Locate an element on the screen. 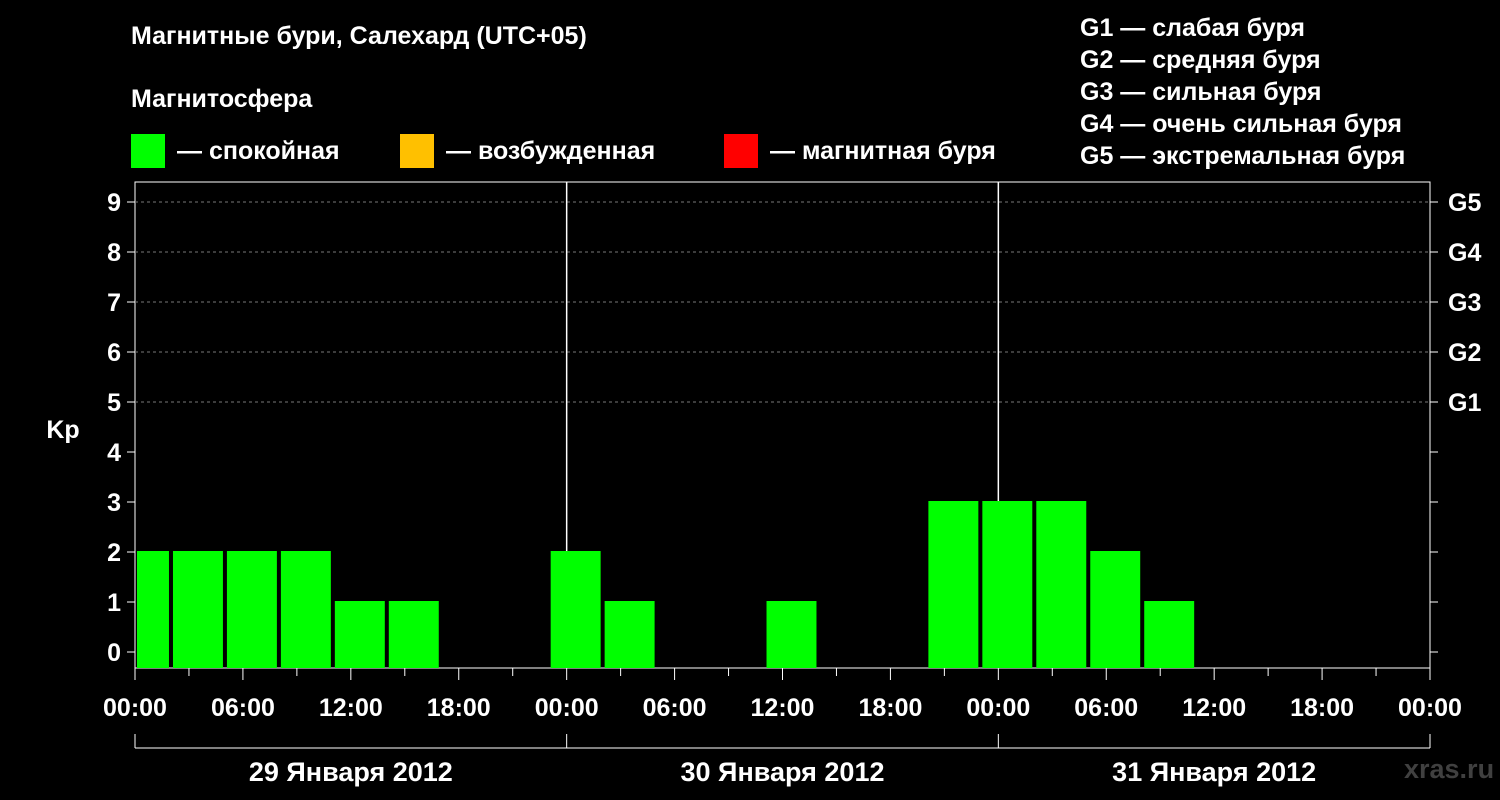 This screenshot has height=800, width=1500. g-level-label: G1 is located at coordinates (1464, 403).